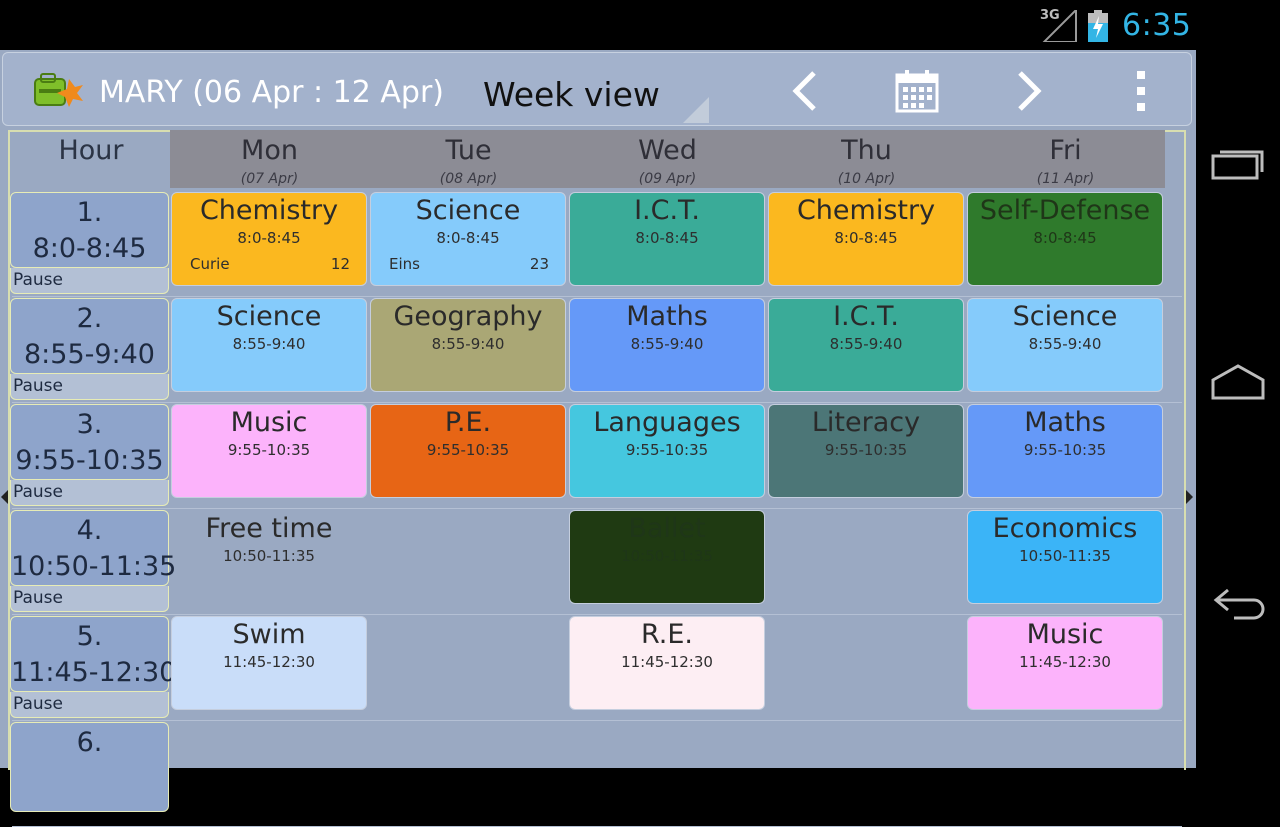 This screenshot has height=827, width=1280. I want to click on clock: 6:35, so click(1157, 25).